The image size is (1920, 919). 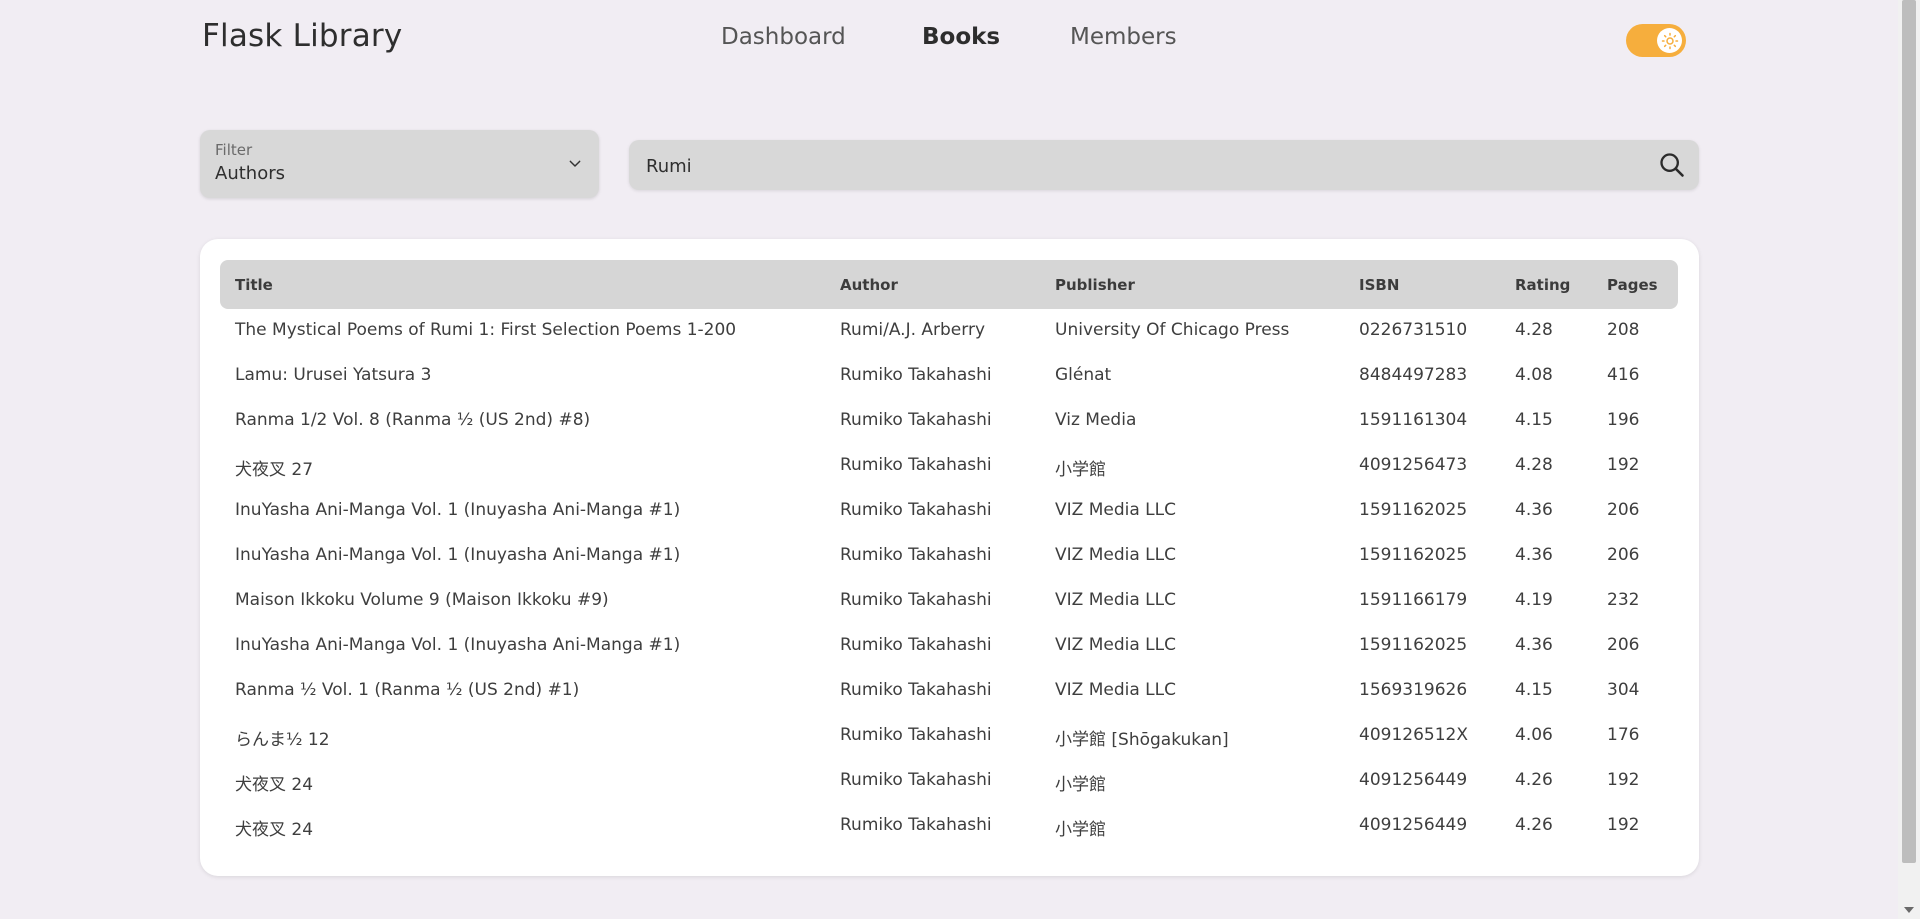 What do you see at coordinates (1413, 735) in the screenshot?
I see `cell-isbn: 409126512X` at bounding box center [1413, 735].